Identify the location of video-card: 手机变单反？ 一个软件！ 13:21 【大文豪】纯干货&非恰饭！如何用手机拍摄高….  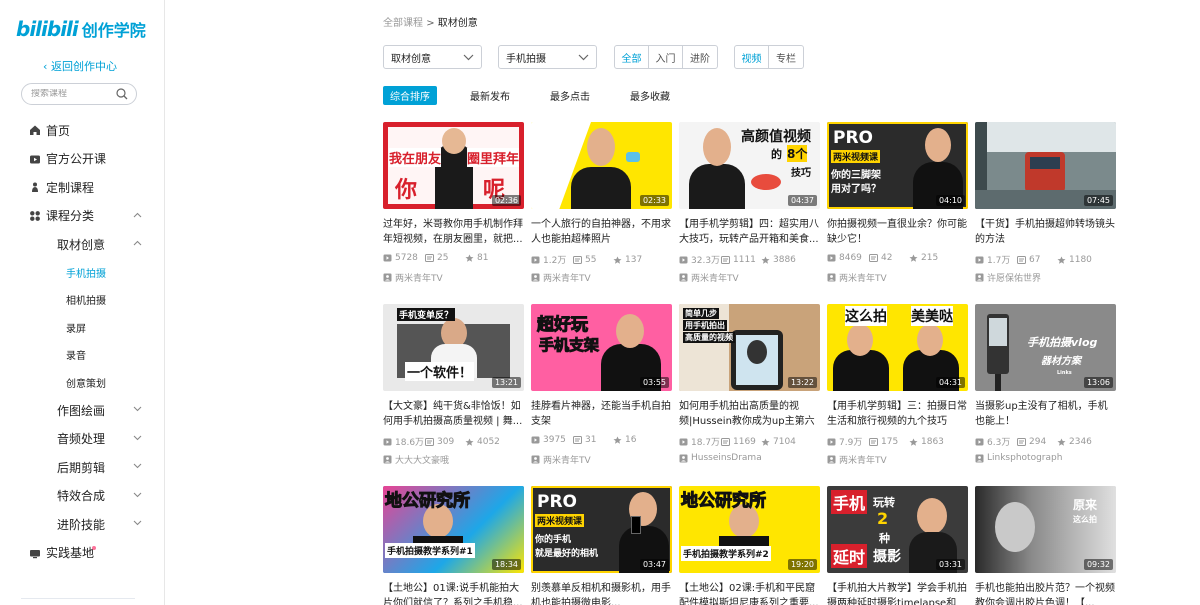
(453, 385).